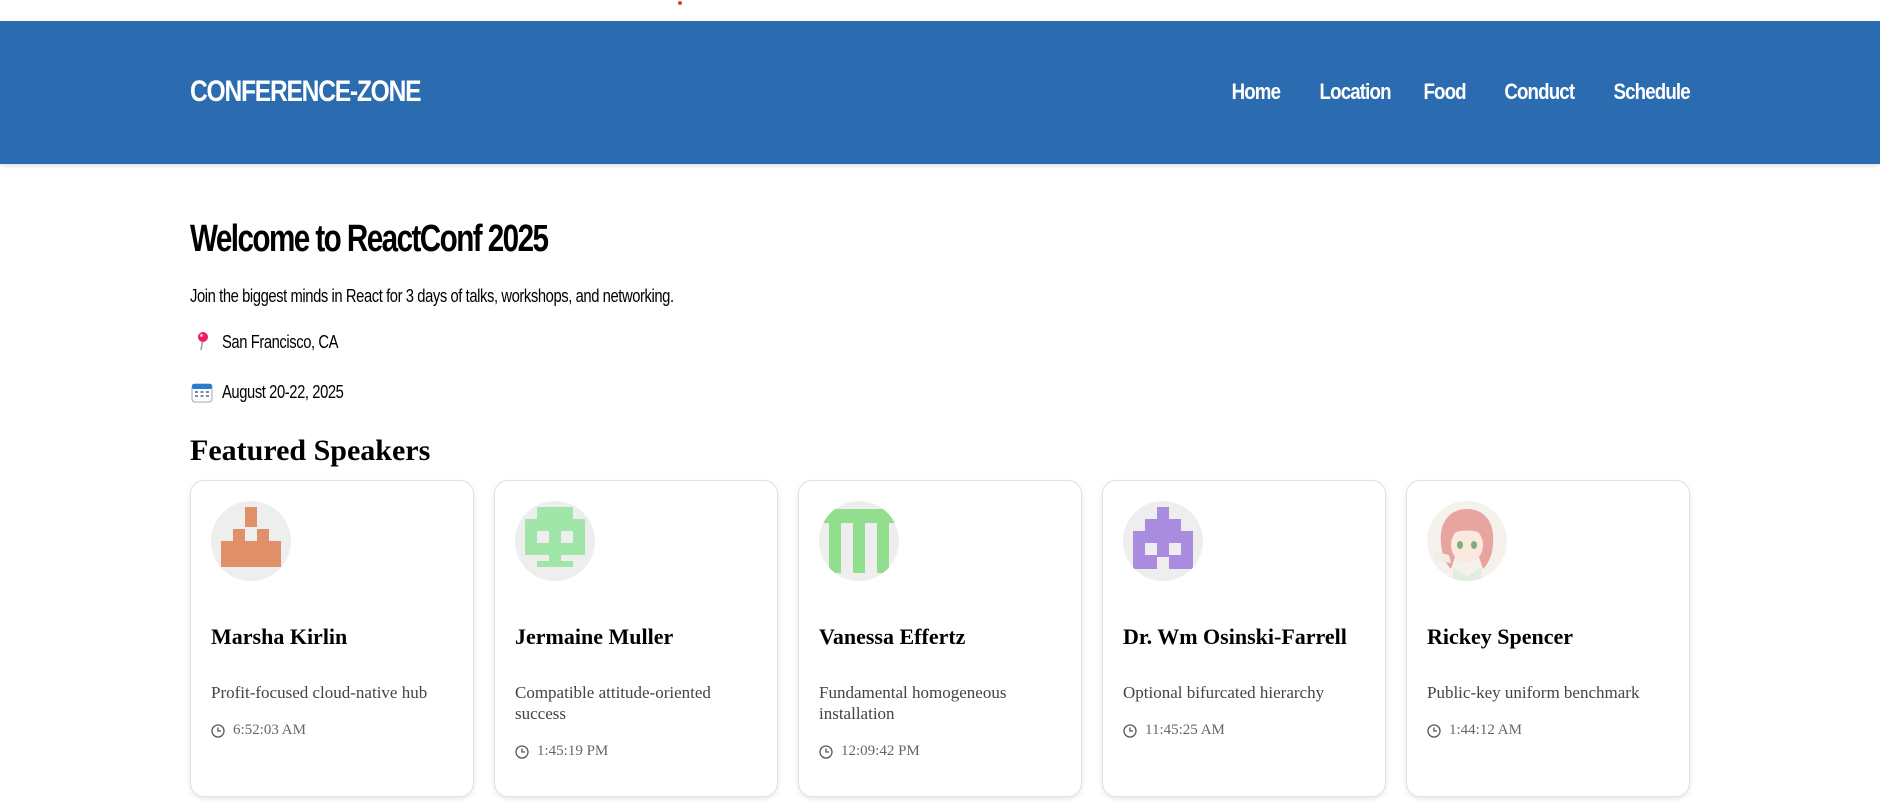 Image resolution: width=1880 pixels, height=812 pixels. Describe the element at coordinates (306, 92) in the screenshot. I see `brand-logo: CONFERENCE-ZONE` at that location.